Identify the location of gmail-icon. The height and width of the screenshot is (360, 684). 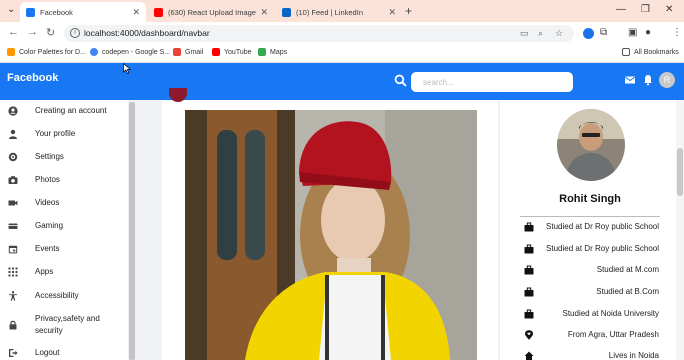
(177, 52).